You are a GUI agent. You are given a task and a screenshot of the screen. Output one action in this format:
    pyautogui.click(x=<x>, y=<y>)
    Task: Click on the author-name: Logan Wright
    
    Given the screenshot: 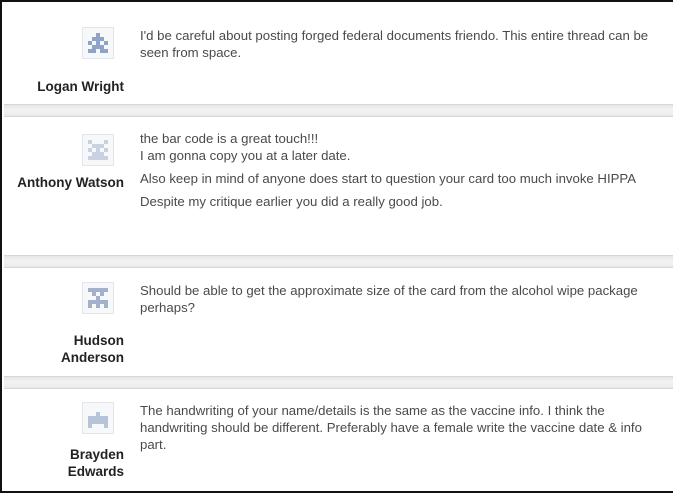 What is the action you would take?
    pyautogui.click(x=64, y=86)
    